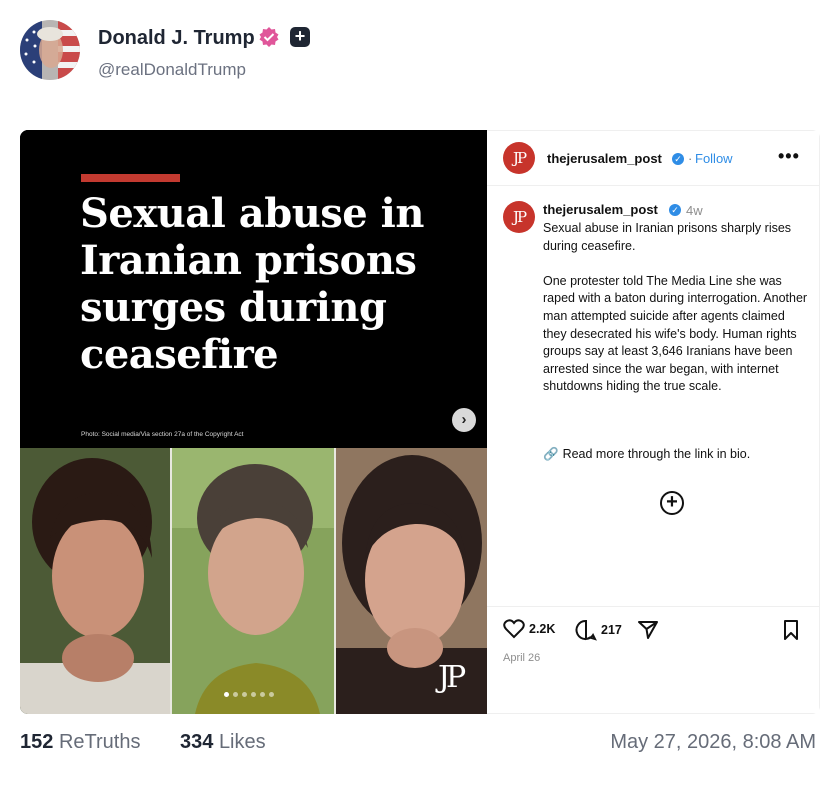  I want to click on carousel-dots, so click(249, 694).